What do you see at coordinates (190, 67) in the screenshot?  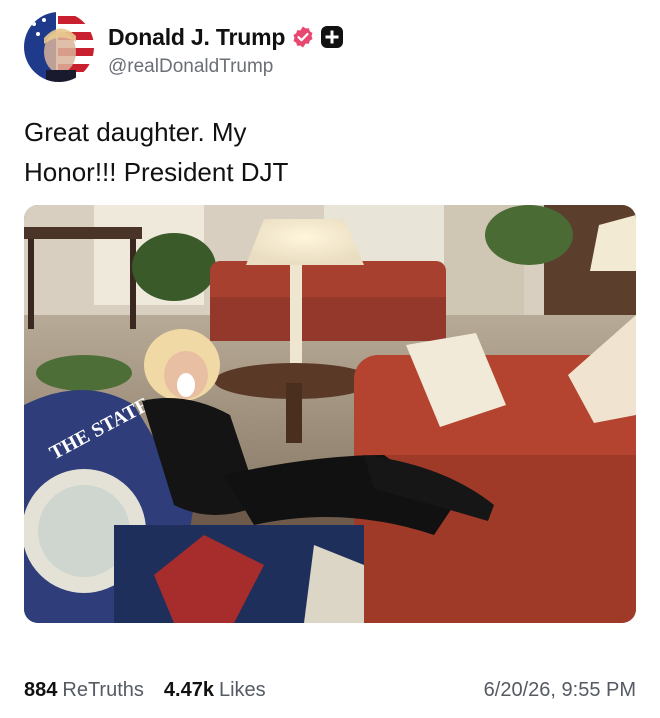 I see `user-handle: @realDonaldTrump` at bounding box center [190, 67].